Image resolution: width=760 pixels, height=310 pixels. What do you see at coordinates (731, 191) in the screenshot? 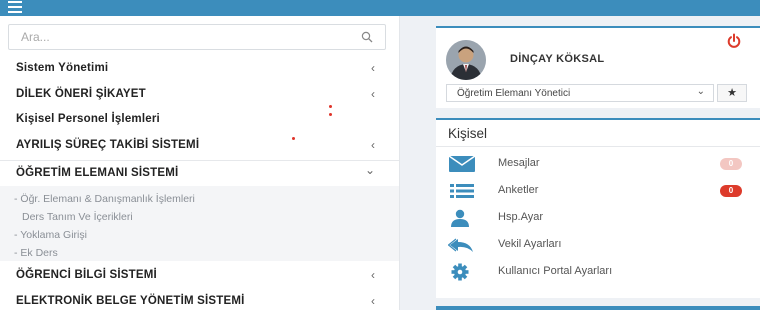
I see `surveys-badge: 0` at bounding box center [731, 191].